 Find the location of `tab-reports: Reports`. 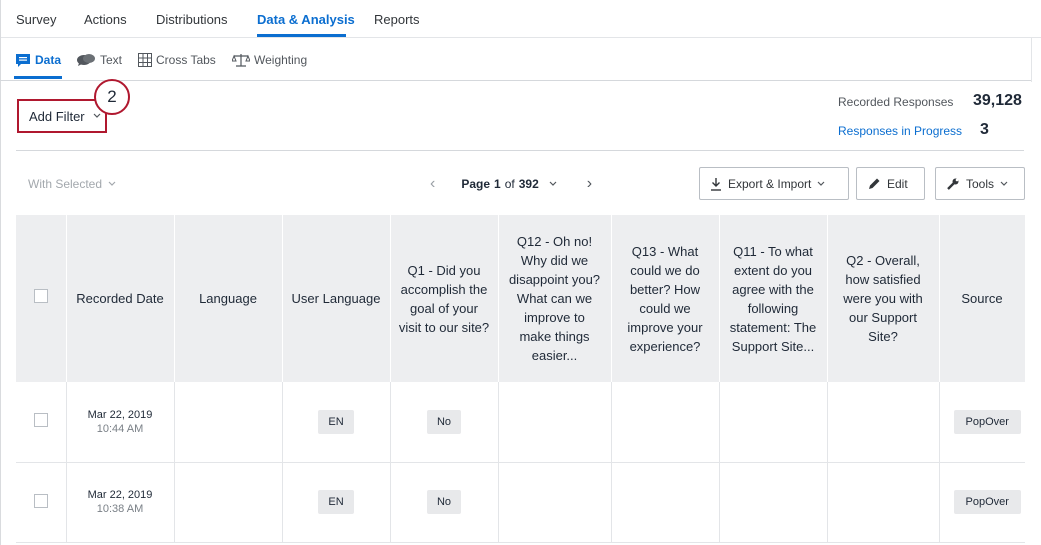

tab-reports: Reports is located at coordinates (397, 19).